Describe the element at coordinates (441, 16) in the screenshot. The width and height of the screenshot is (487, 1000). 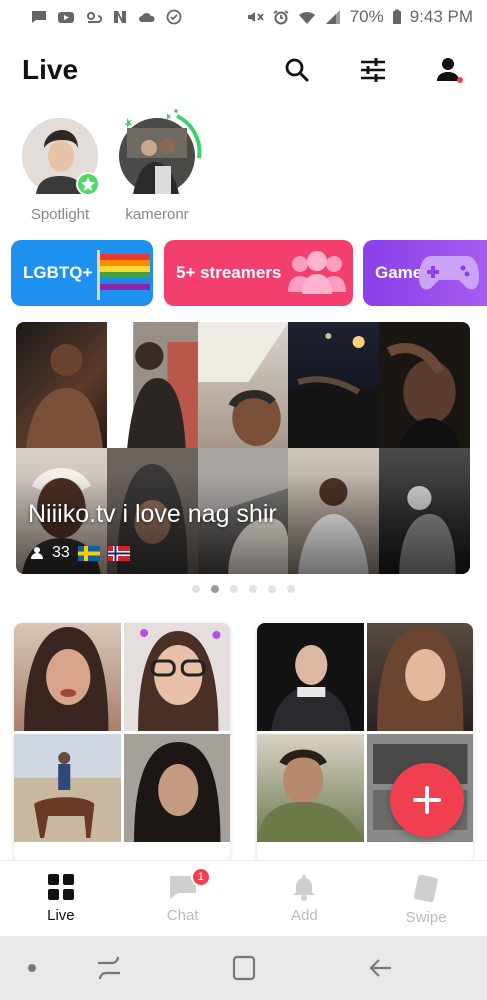
I see `clock: 9:43 PM` at that location.